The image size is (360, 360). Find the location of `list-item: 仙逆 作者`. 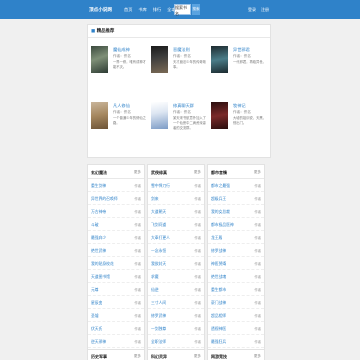

list-item: 仙逆 作者 is located at coordinates (176, 289).